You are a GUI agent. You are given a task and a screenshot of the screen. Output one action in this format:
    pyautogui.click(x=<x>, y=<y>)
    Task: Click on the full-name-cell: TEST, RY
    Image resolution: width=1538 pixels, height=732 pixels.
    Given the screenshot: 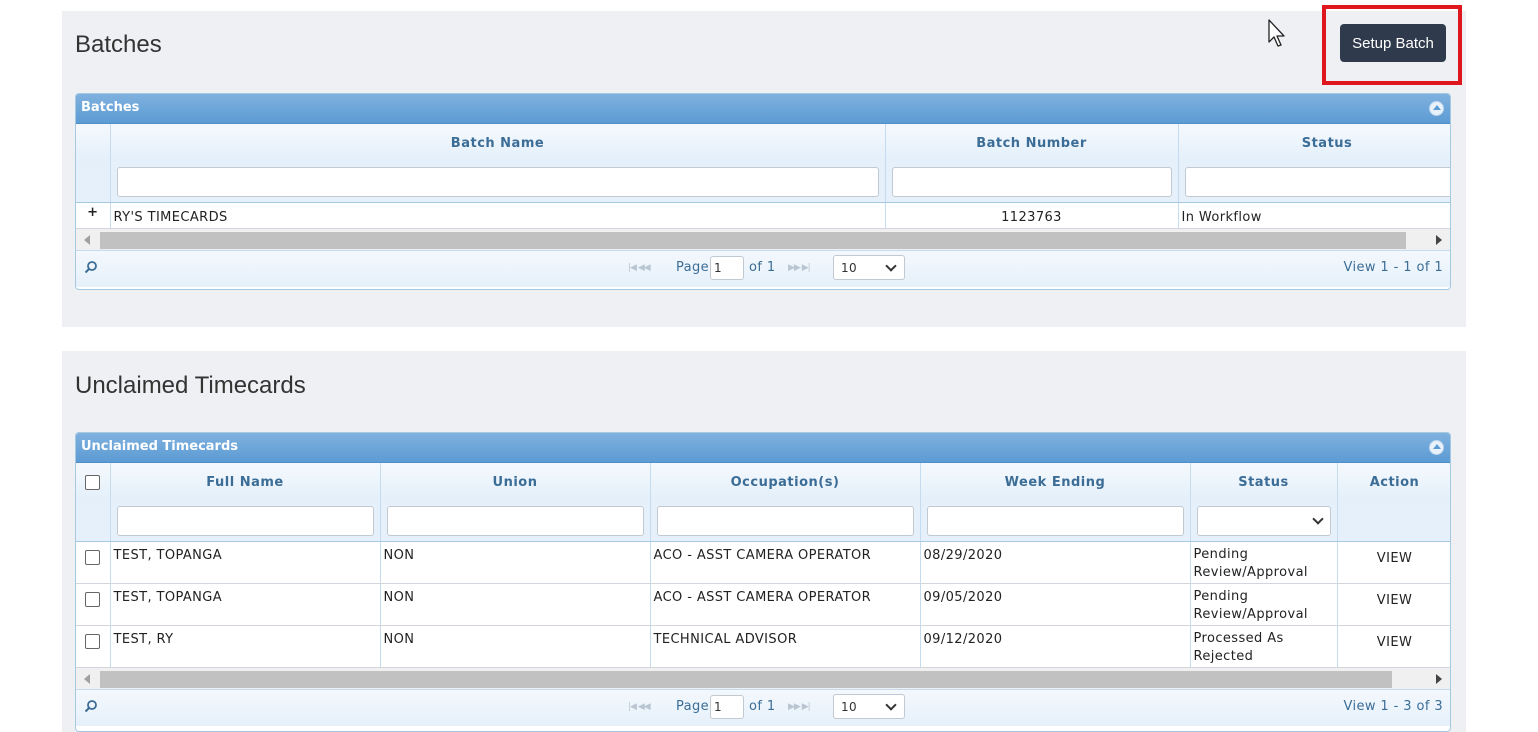 What is the action you would take?
    pyautogui.click(x=245, y=646)
    